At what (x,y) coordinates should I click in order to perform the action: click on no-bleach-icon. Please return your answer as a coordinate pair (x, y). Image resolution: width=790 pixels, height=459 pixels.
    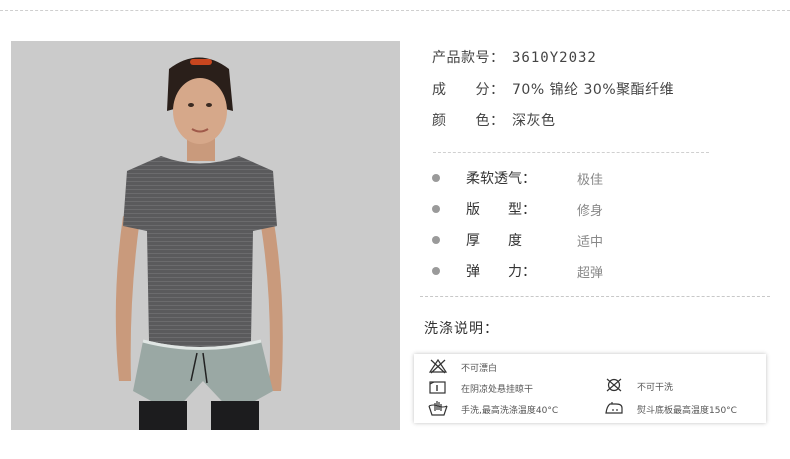
    Looking at the image, I should click on (438, 366).